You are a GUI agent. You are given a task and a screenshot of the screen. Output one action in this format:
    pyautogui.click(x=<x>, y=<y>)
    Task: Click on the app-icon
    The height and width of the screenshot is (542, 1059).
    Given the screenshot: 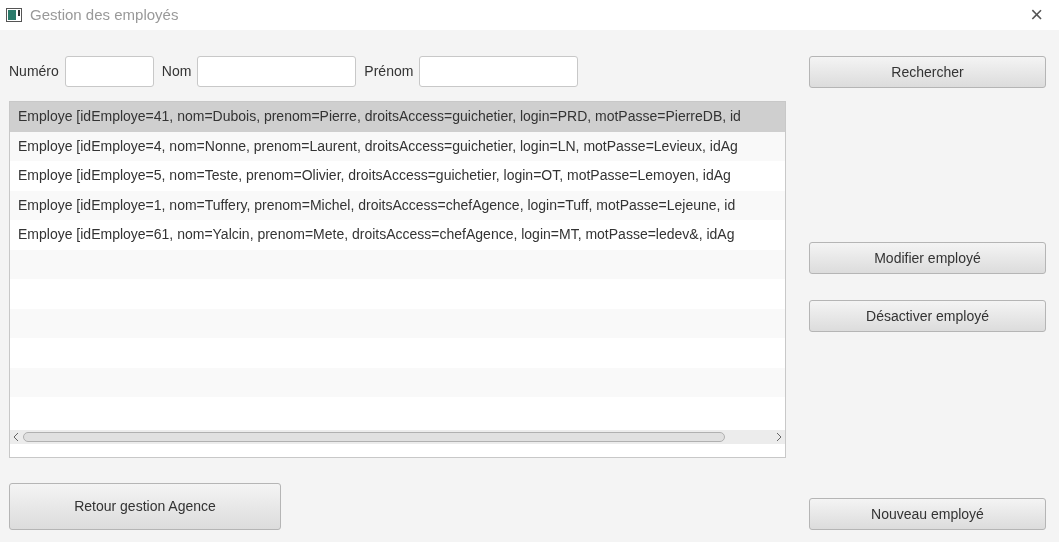 What is the action you would take?
    pyautogui.click(x=14, y=15)
    